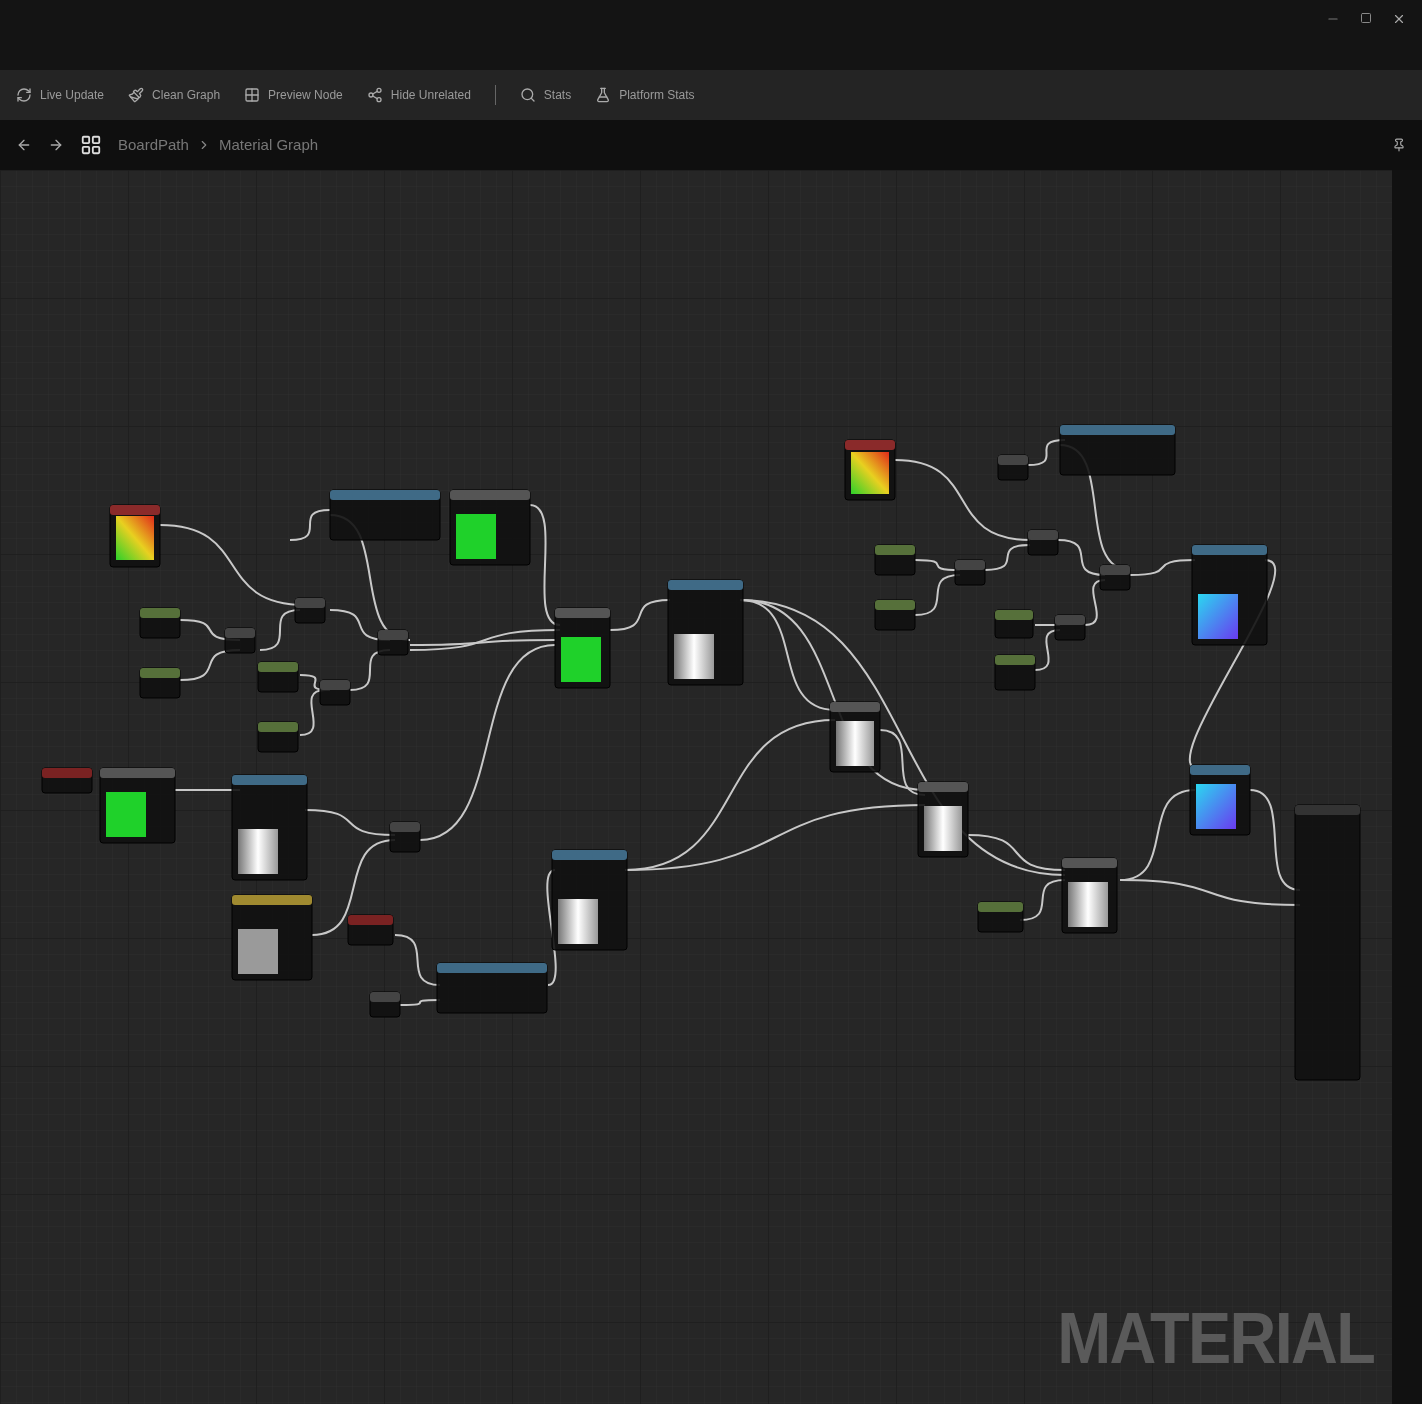 The height and width of the screenshot is (1404, 1422). What do you see at coordinates (1366, 18) in the screenshot?
I see `maximize-icon` at bounding box center [1366, 18].